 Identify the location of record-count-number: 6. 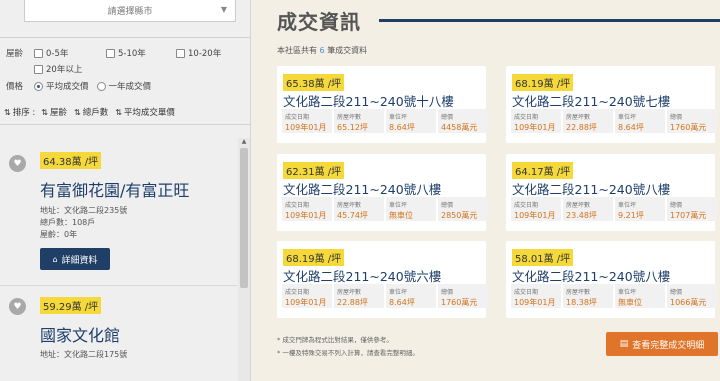
(322, 50).